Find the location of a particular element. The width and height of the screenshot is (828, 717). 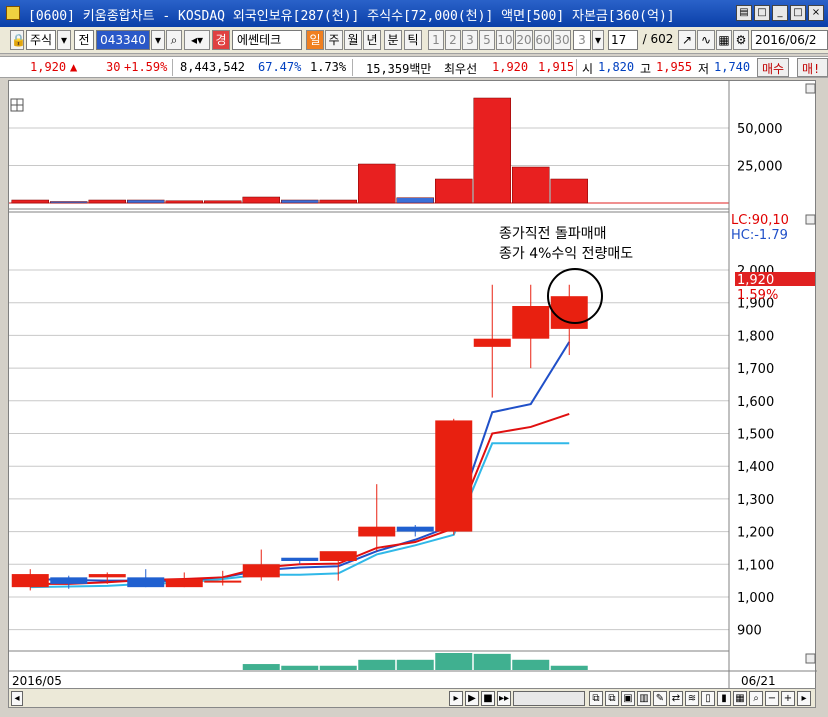

copy-icon: ⧉ is located at coordinates (596, 698).